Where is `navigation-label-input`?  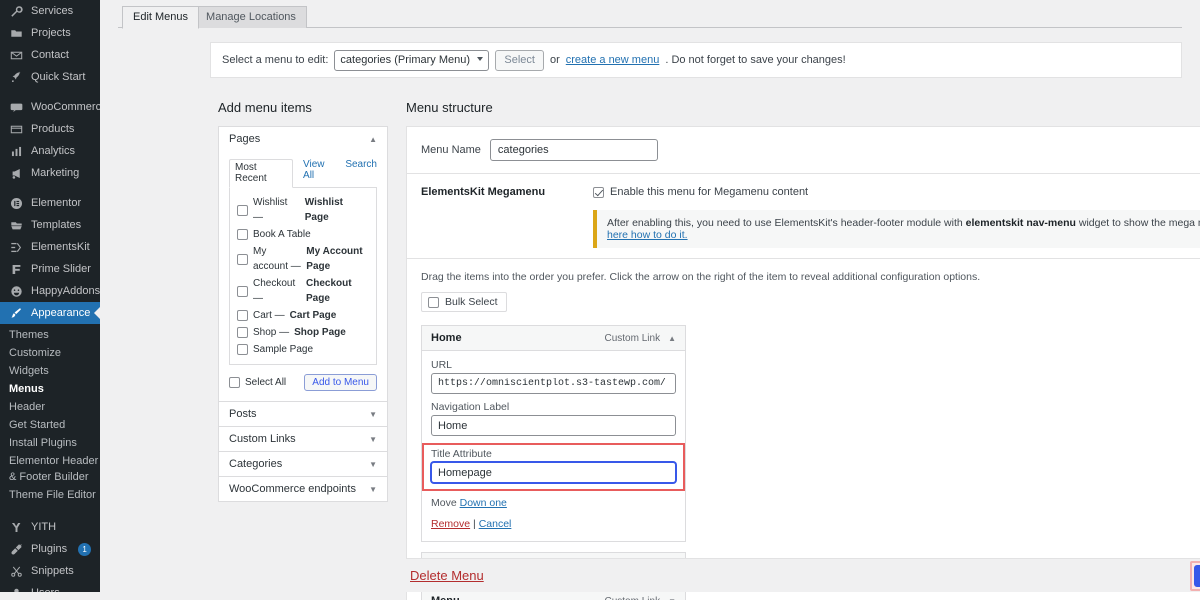 navigation-label-input is located at coordinates (553, 425).